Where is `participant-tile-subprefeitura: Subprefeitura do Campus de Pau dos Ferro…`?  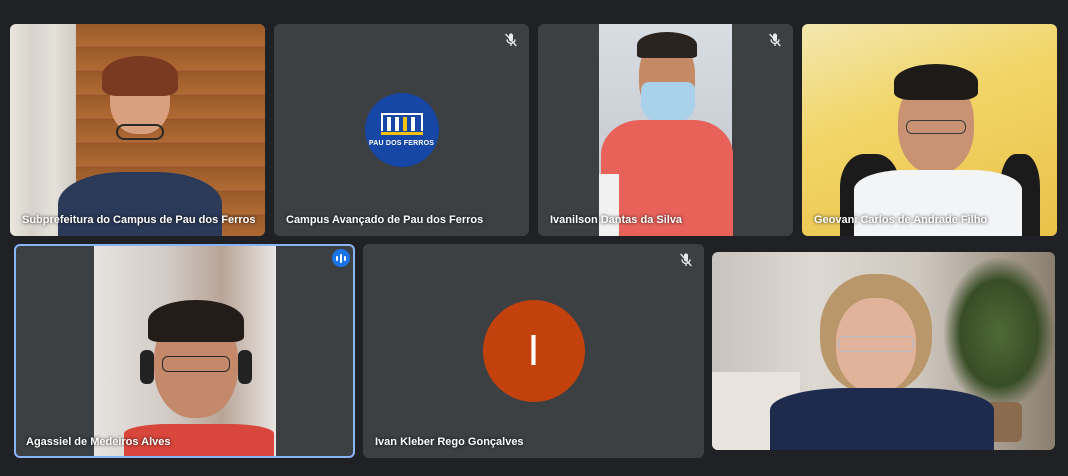 participant-tile-subprefeitura: Subprefeitura do Campus de Pau dos Ferro… is located at coordinates (137, 130).